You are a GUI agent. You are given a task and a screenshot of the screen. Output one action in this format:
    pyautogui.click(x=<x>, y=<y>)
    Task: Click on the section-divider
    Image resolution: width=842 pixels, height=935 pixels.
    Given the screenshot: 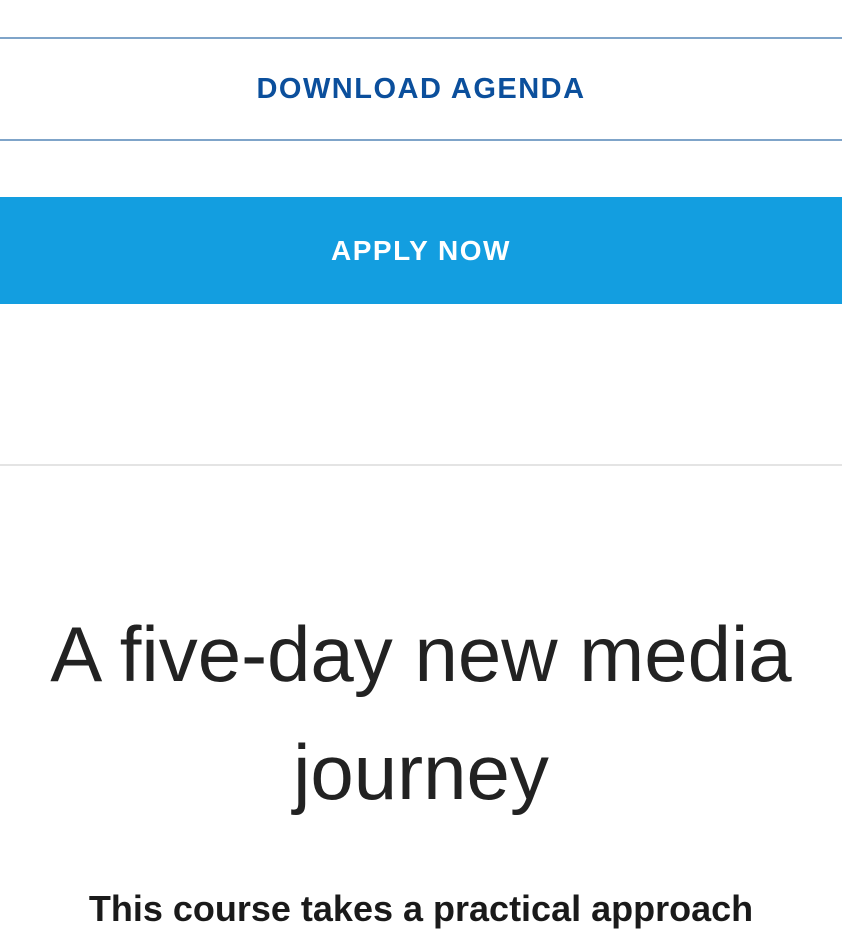 What is the action you would take?
    pyautogui.click(x=421, y=465)
    